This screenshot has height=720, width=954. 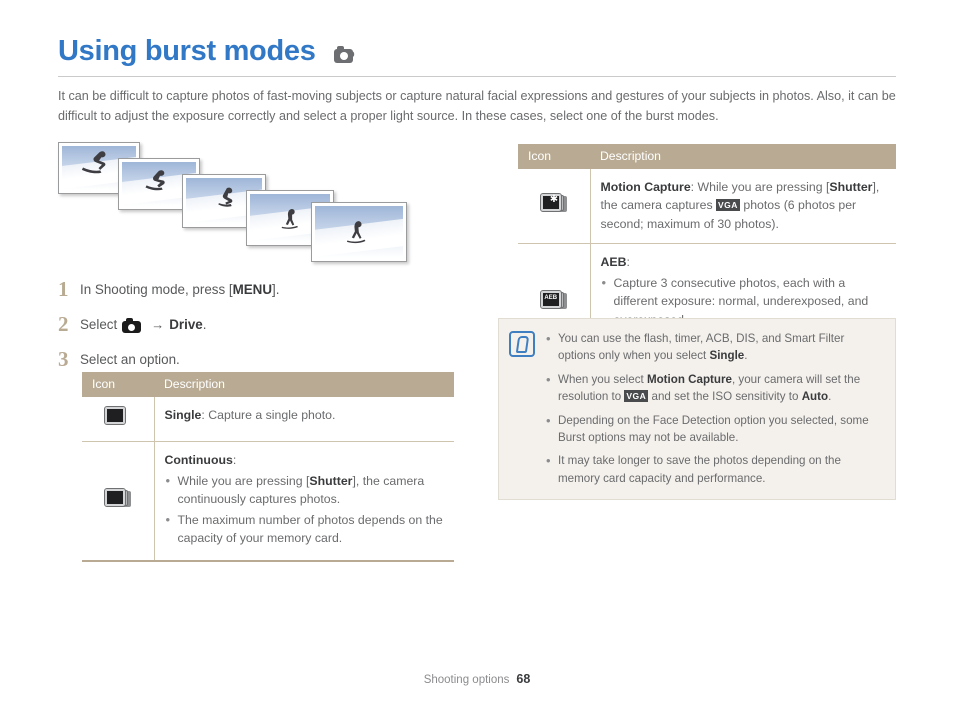 I want to click on title-row: Using burst modes p, so click(x=477, y=55).